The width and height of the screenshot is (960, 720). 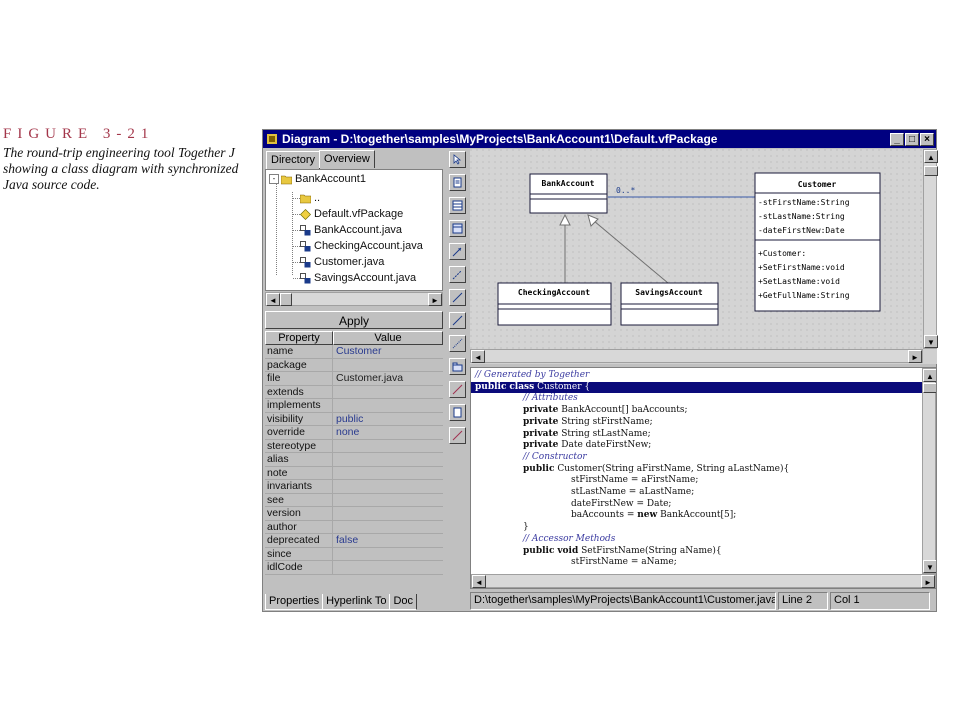 What do you see at coordinates (697, 387) in the screenshot?
I see `code-line: public class Customer {` at bounding box center [697, 387].